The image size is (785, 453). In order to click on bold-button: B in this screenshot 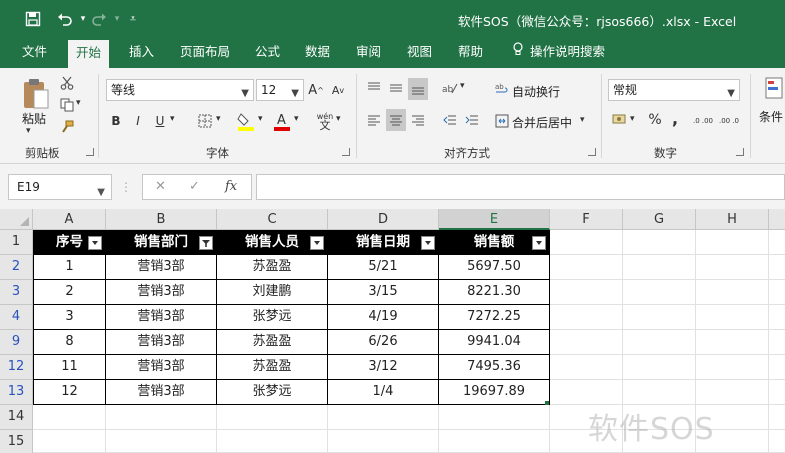, I will do `click(116, 121)`.